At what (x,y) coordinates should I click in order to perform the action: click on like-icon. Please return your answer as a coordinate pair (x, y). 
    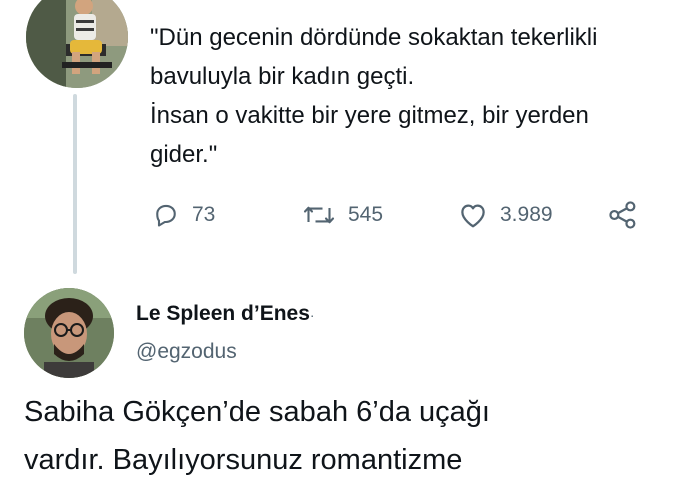
    Looking at the image, I should click on (473, 215).